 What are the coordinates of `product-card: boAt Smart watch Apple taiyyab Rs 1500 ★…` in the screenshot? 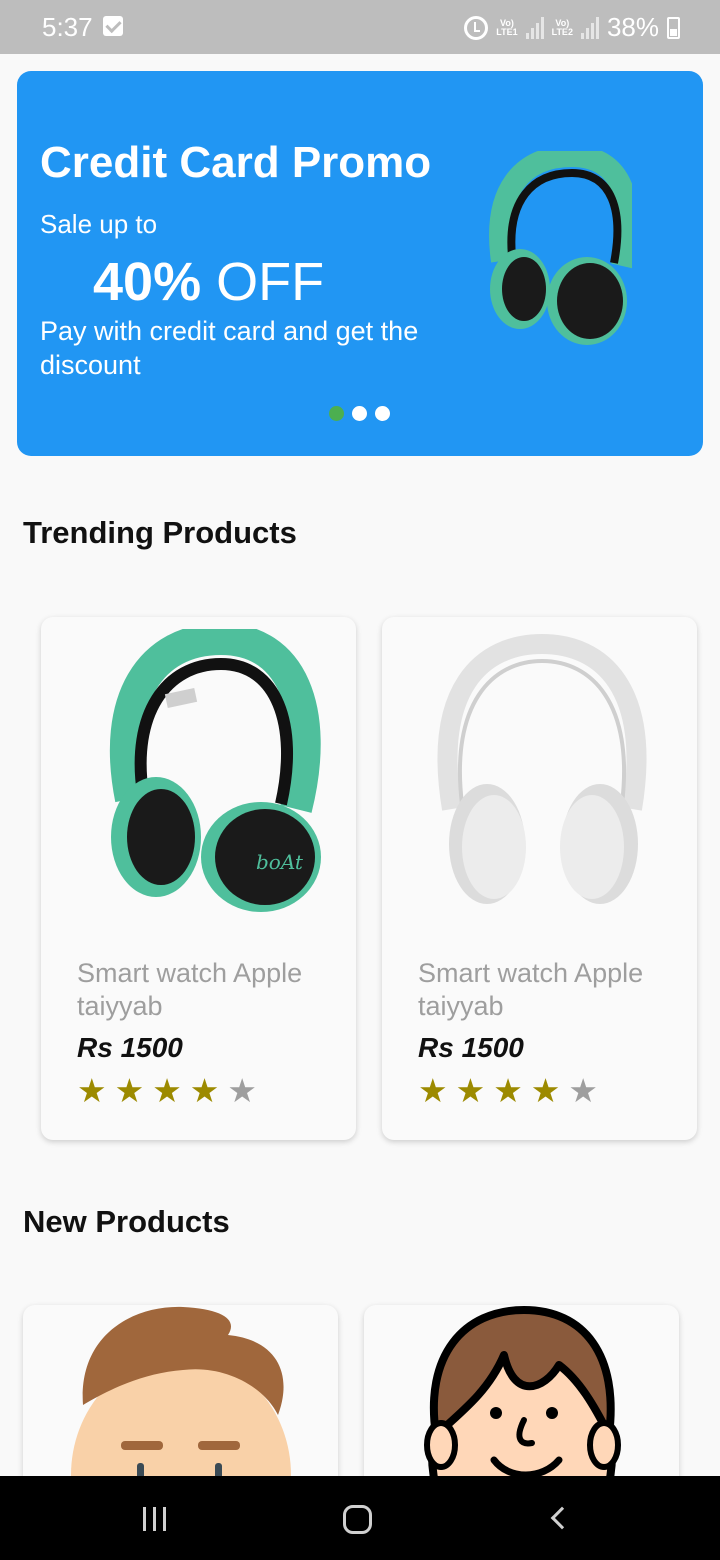 It's located at (198, 878).